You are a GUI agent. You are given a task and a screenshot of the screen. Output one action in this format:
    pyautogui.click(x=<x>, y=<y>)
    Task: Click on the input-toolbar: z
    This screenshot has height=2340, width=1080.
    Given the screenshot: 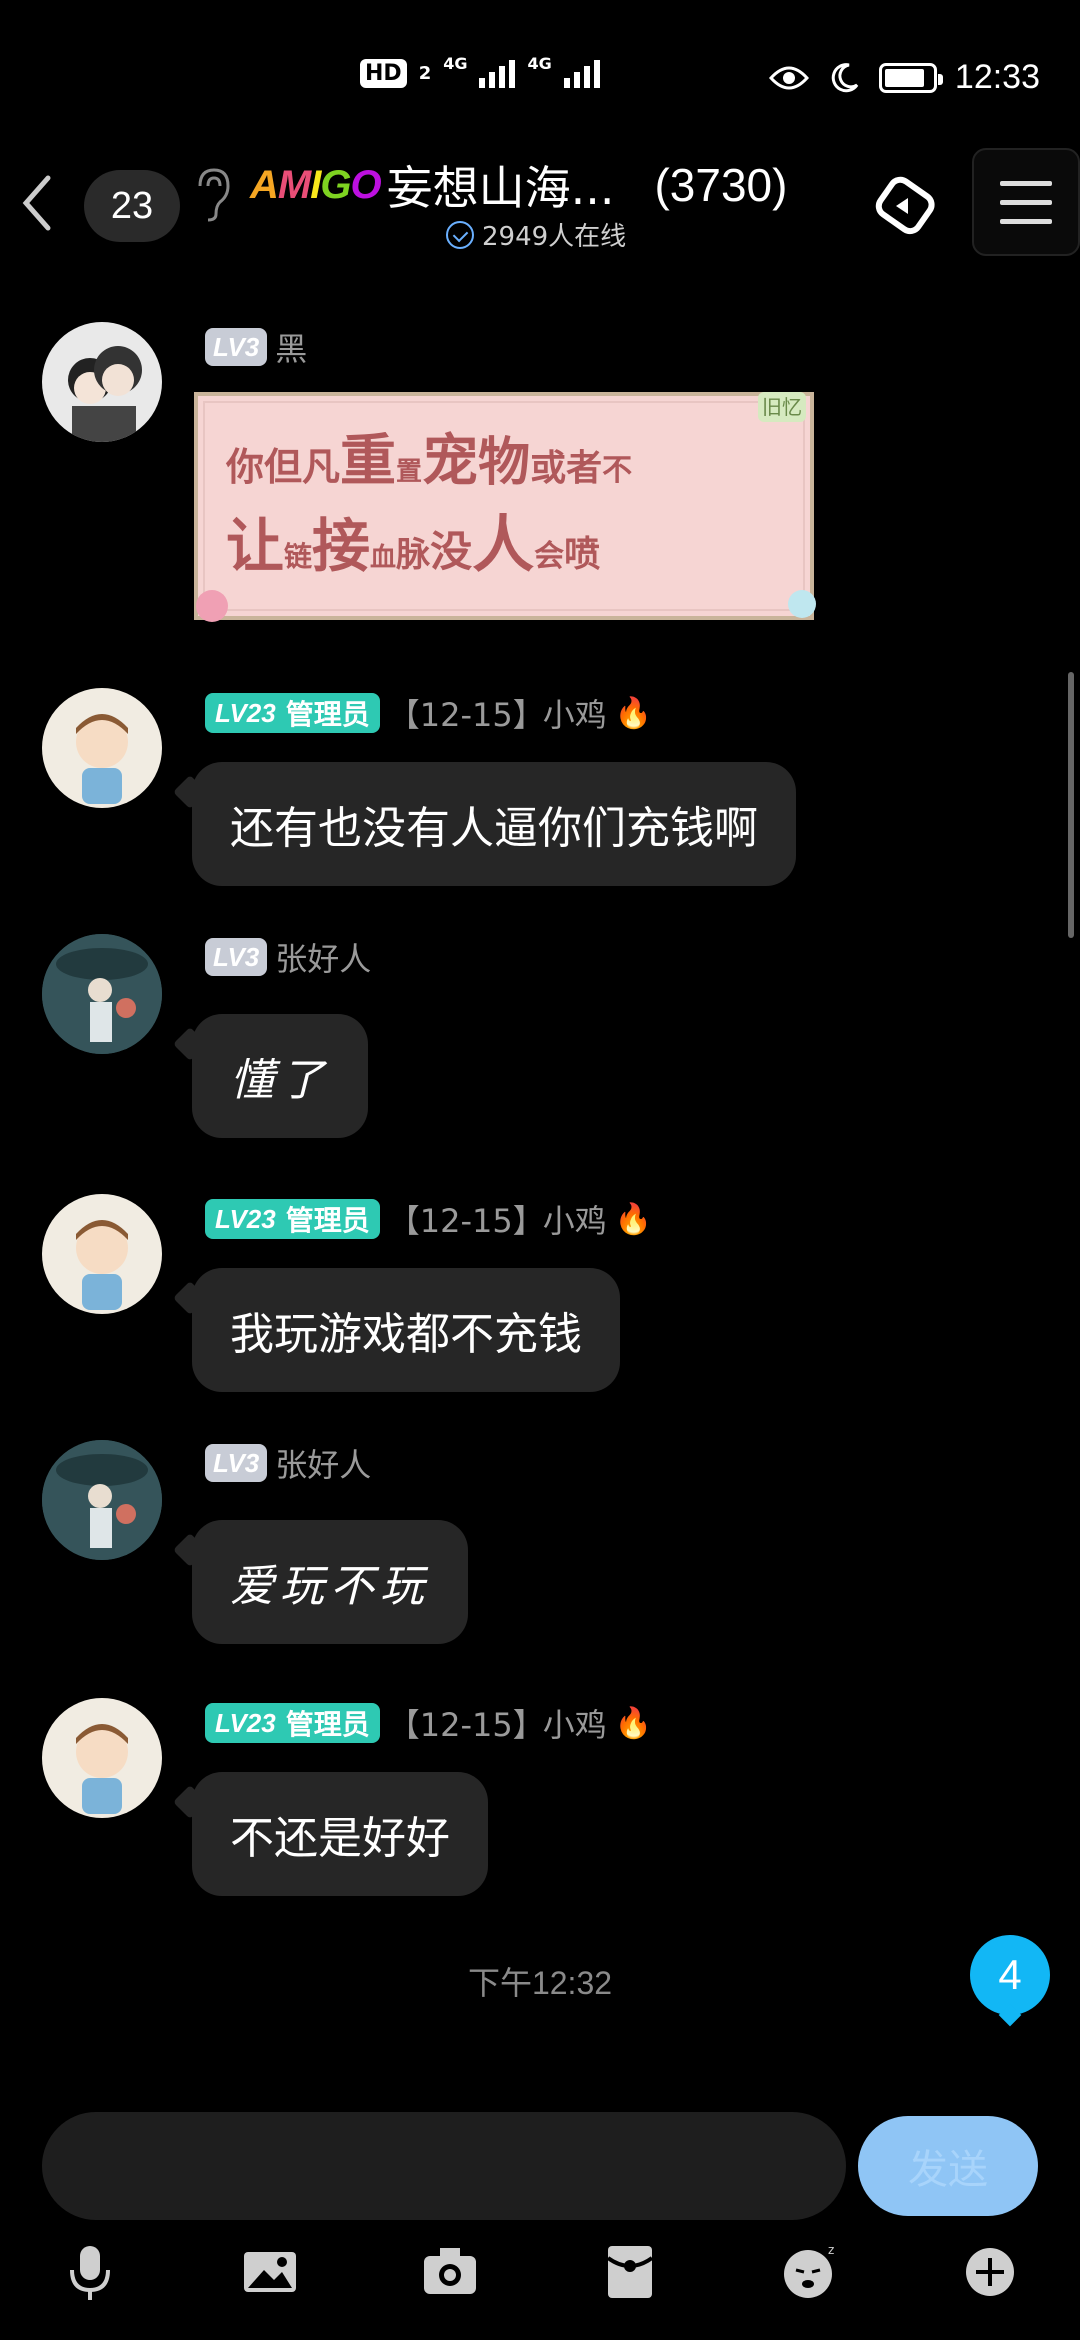 What is the action you would take?
    pyautogui.click(x=540, y=2280)
    